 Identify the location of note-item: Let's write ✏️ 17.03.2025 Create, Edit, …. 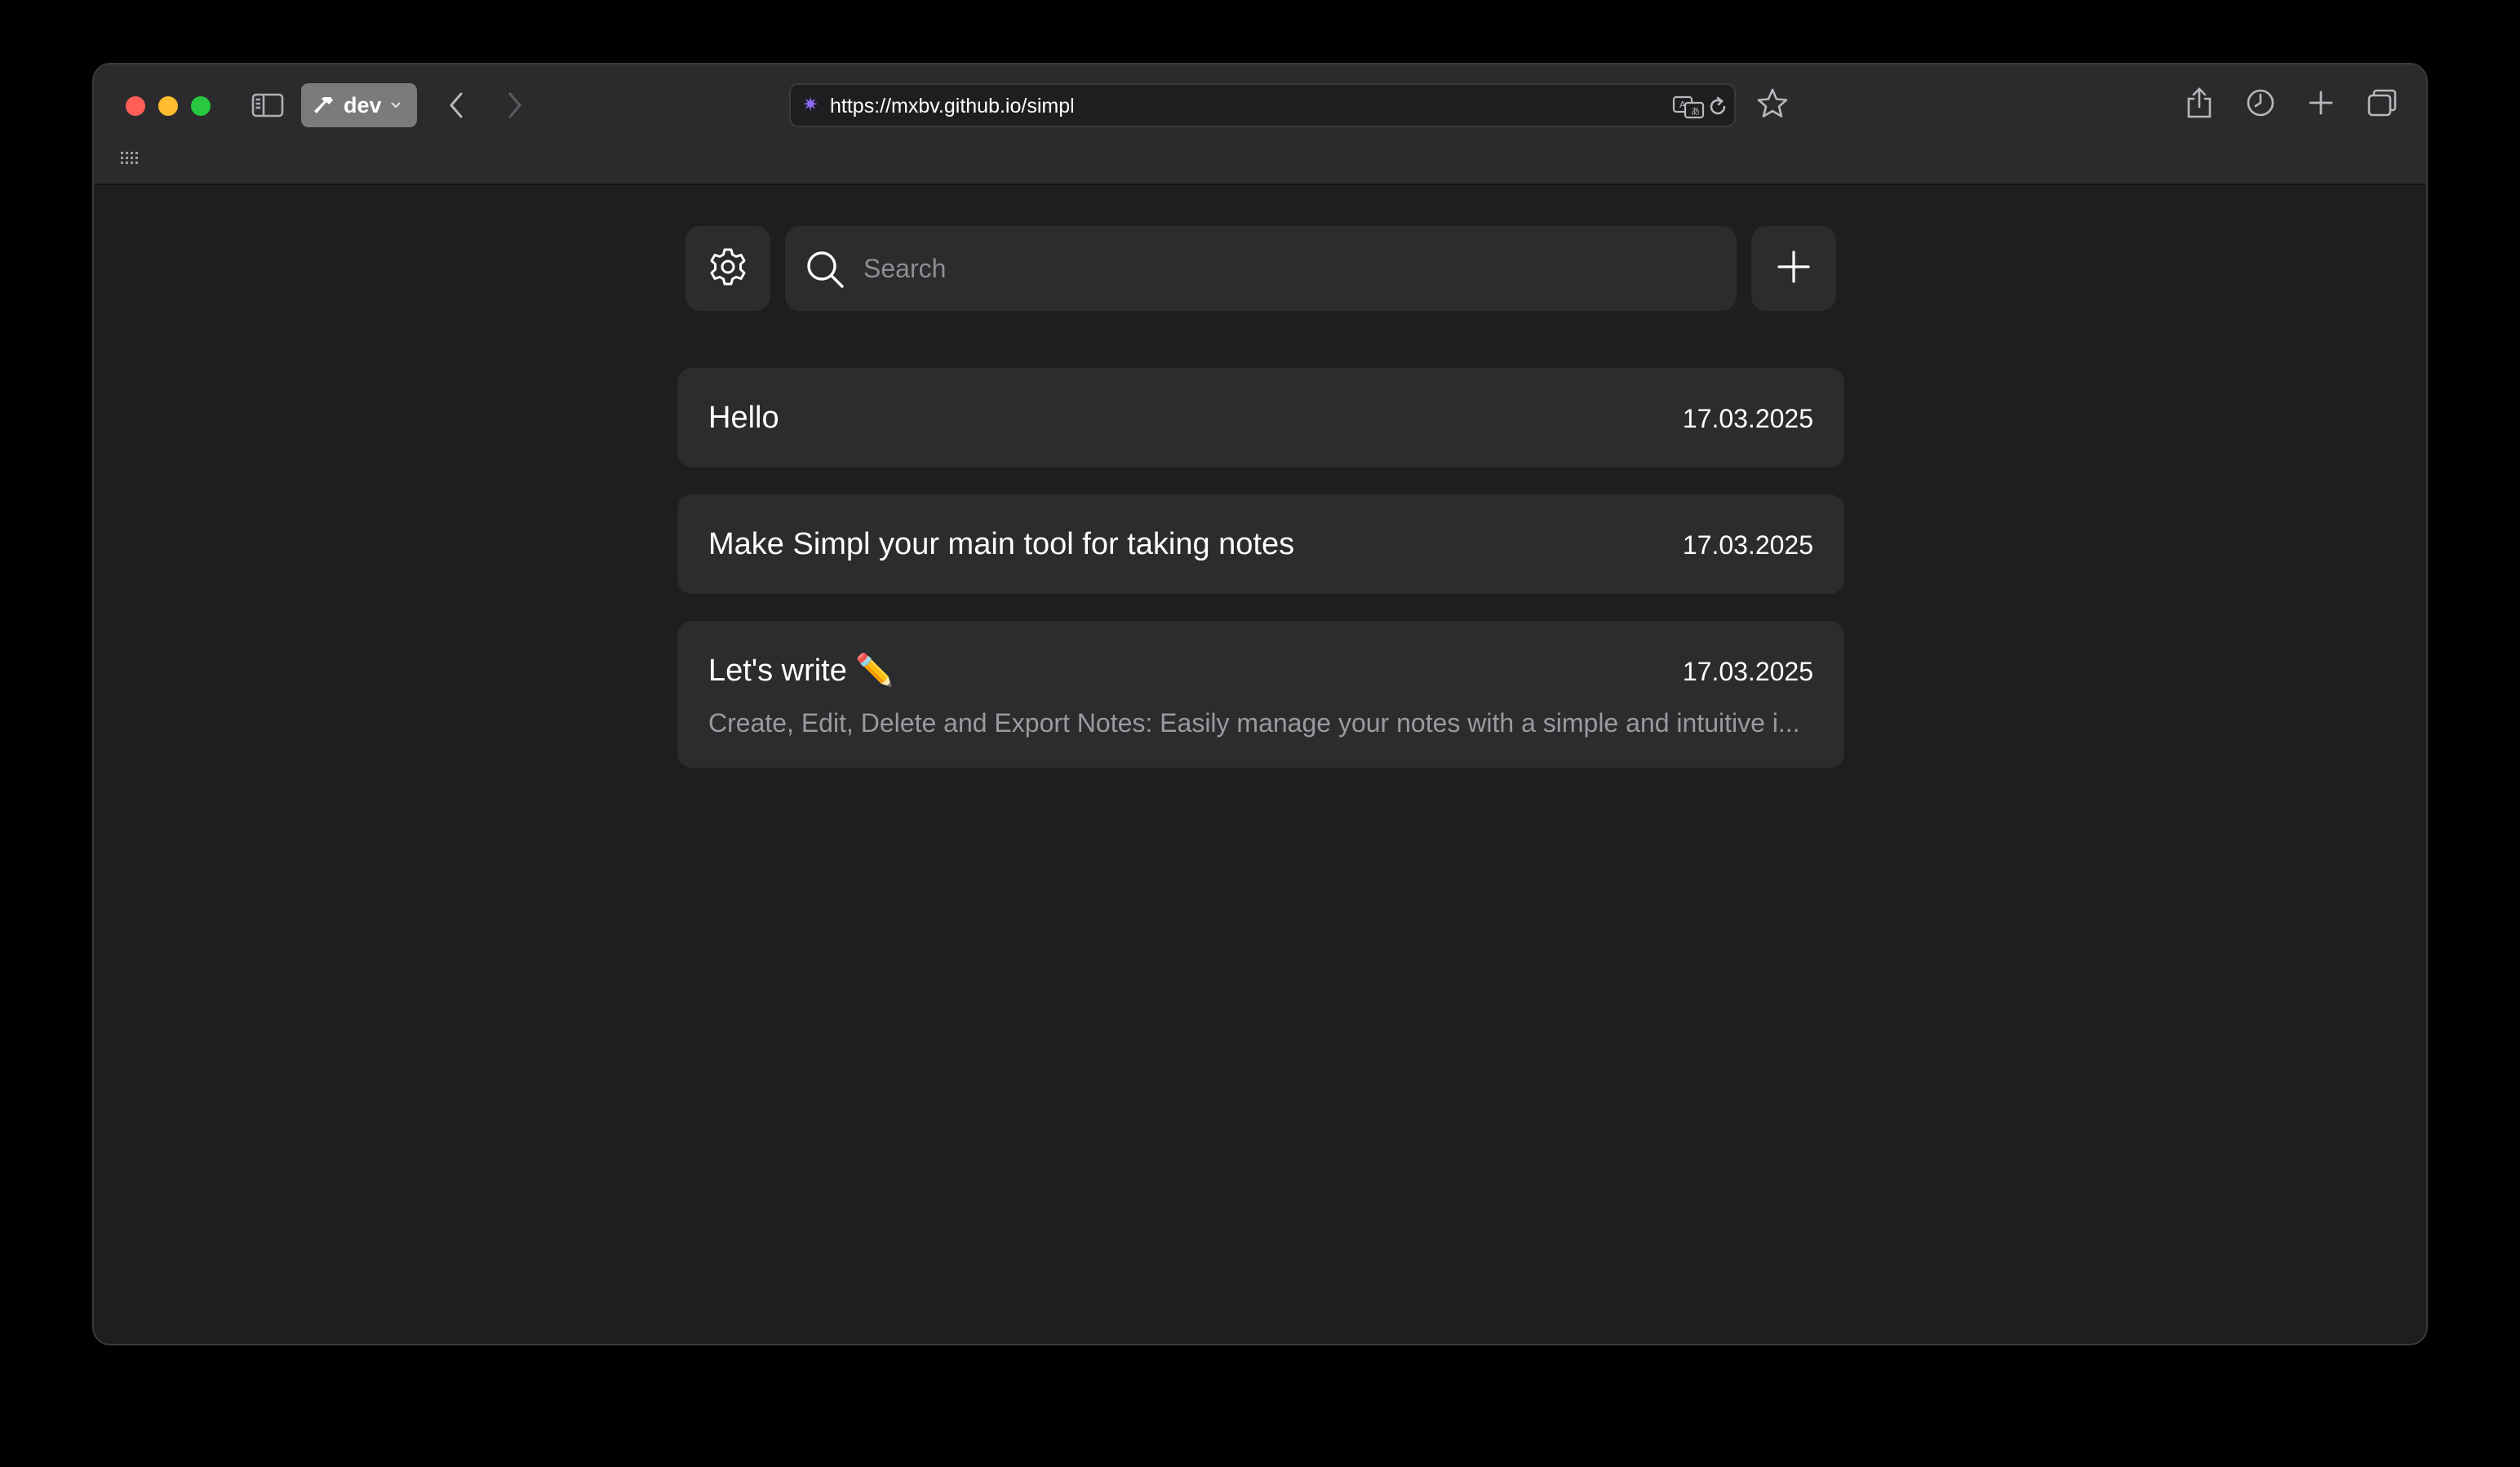
(1261, 694).